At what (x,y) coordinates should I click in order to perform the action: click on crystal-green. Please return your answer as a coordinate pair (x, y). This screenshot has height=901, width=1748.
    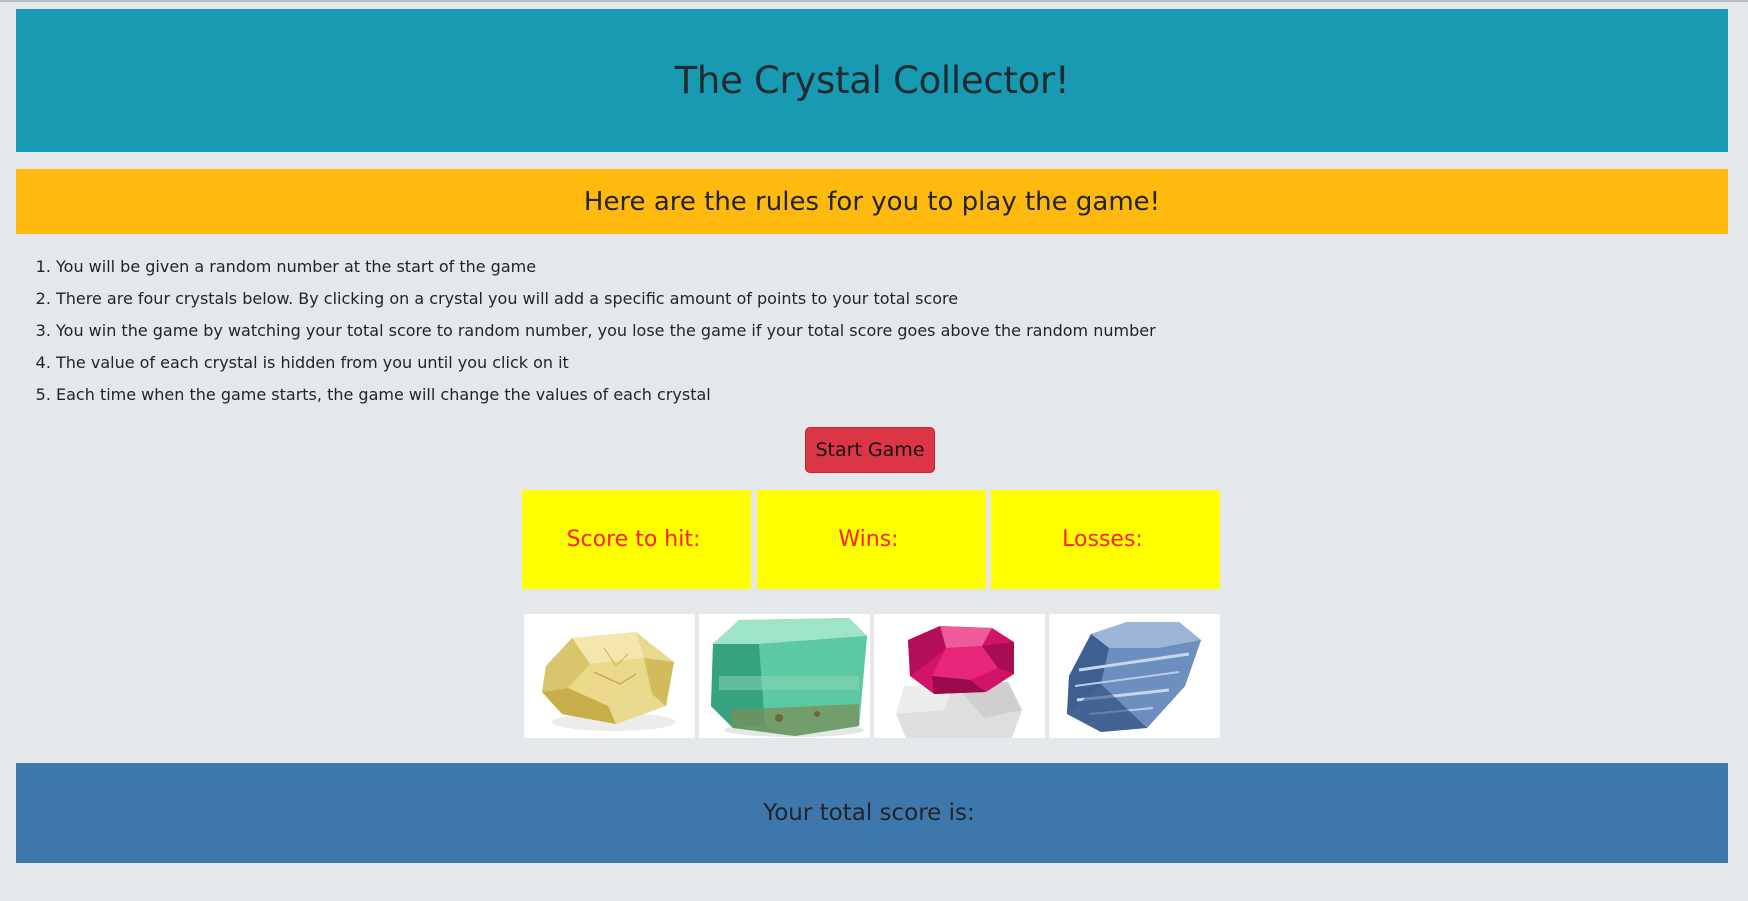
    Looking at the image, I should click on (784, 676).